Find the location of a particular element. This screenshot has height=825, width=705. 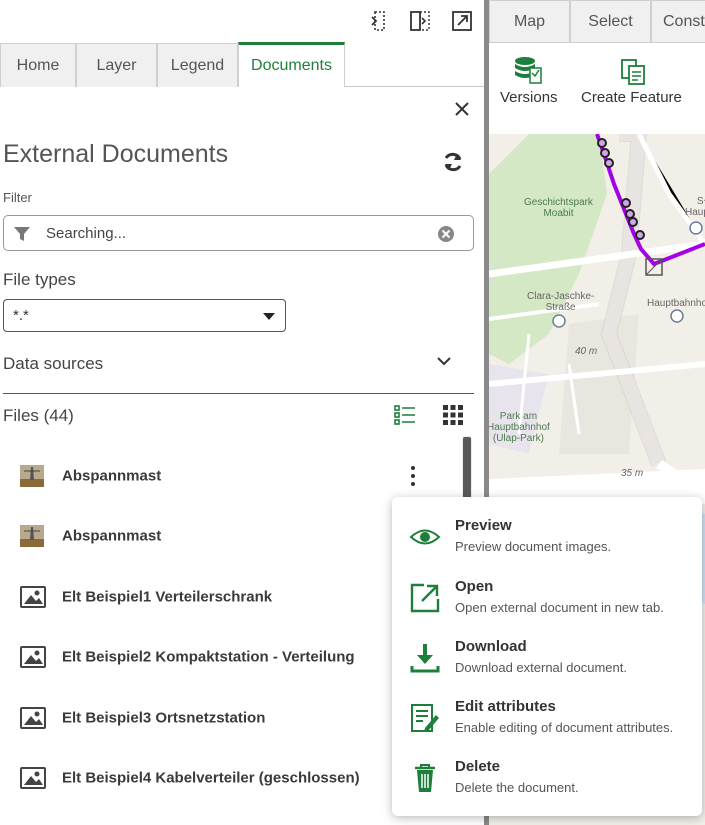

file-types-label: File types is located at coordinates (39, 279).